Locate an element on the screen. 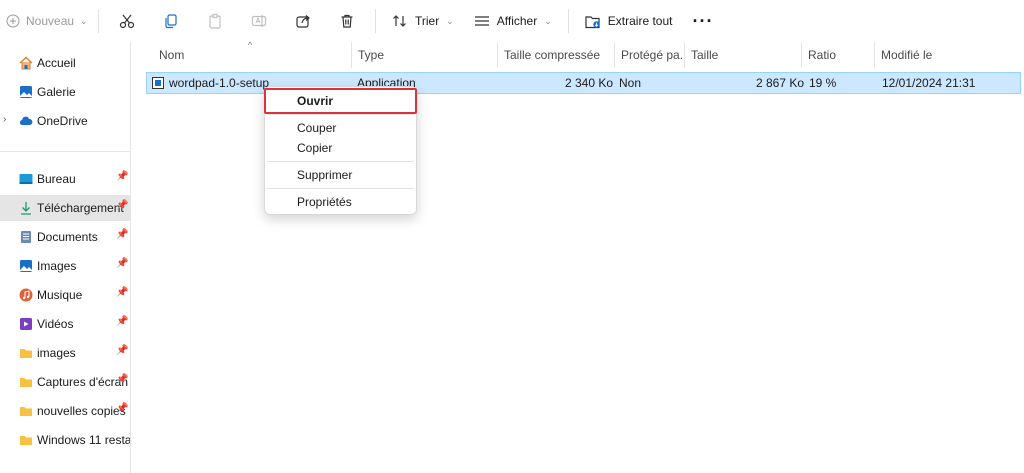  sidebar-item-label: Images is located at coordinates (57, 266).